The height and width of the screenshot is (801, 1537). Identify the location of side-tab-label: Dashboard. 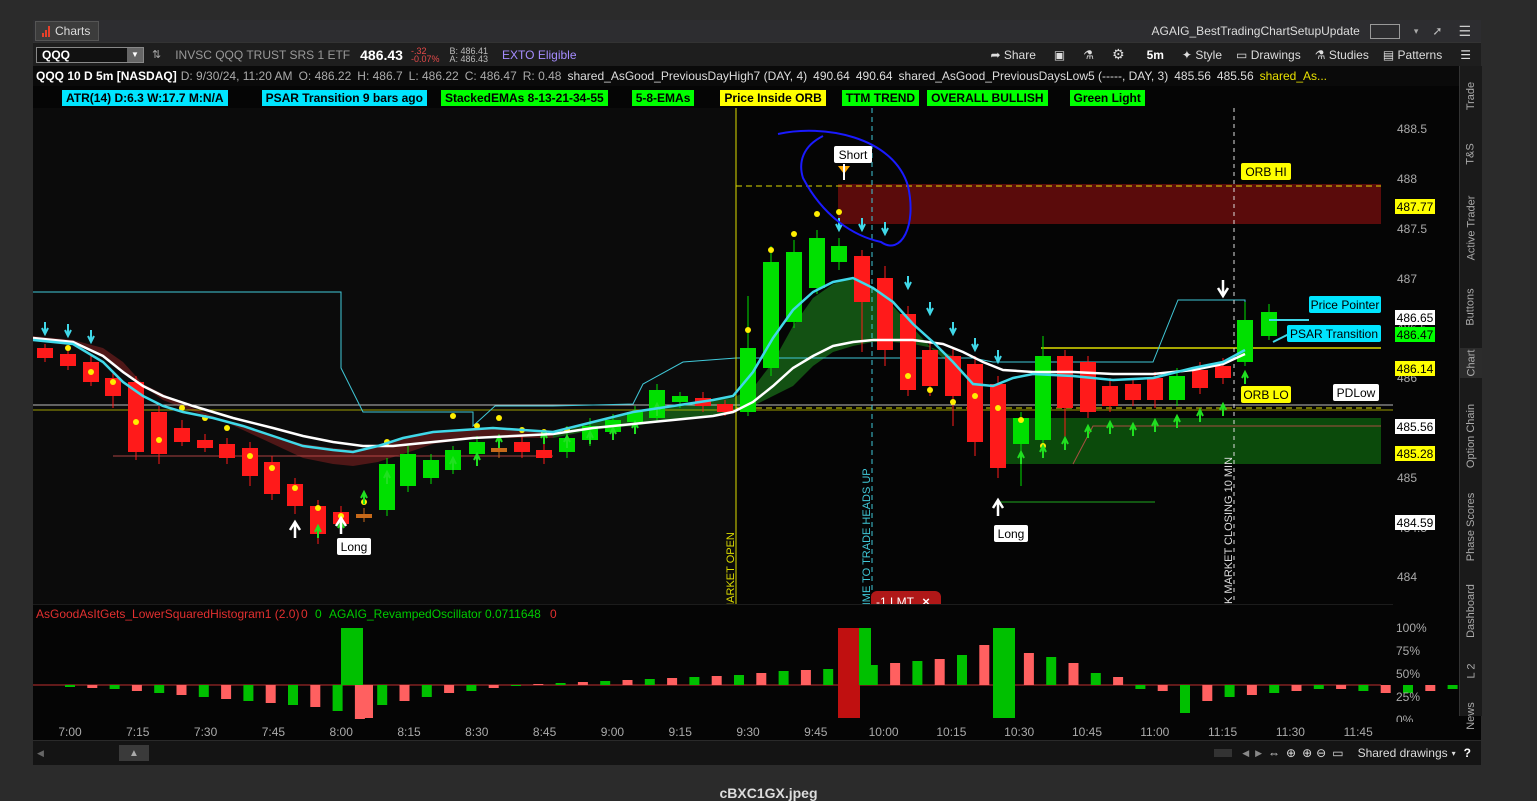
(1471, 611).